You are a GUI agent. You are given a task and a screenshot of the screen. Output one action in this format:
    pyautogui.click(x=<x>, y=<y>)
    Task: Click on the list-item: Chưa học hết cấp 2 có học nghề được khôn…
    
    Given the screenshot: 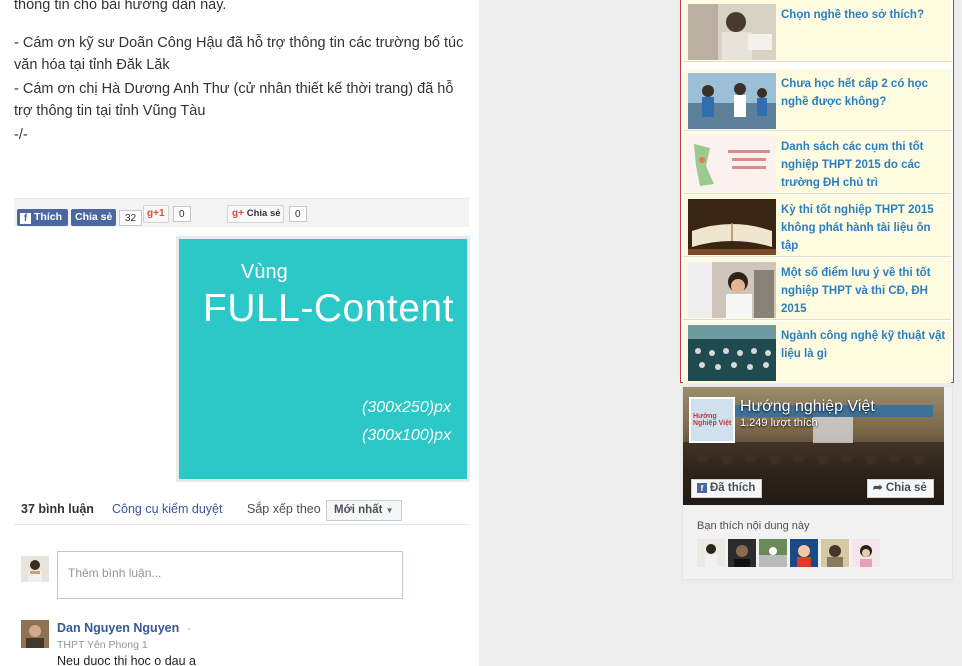 What is the action you would take?
    pyautogui.click(x=817, y=100)
    